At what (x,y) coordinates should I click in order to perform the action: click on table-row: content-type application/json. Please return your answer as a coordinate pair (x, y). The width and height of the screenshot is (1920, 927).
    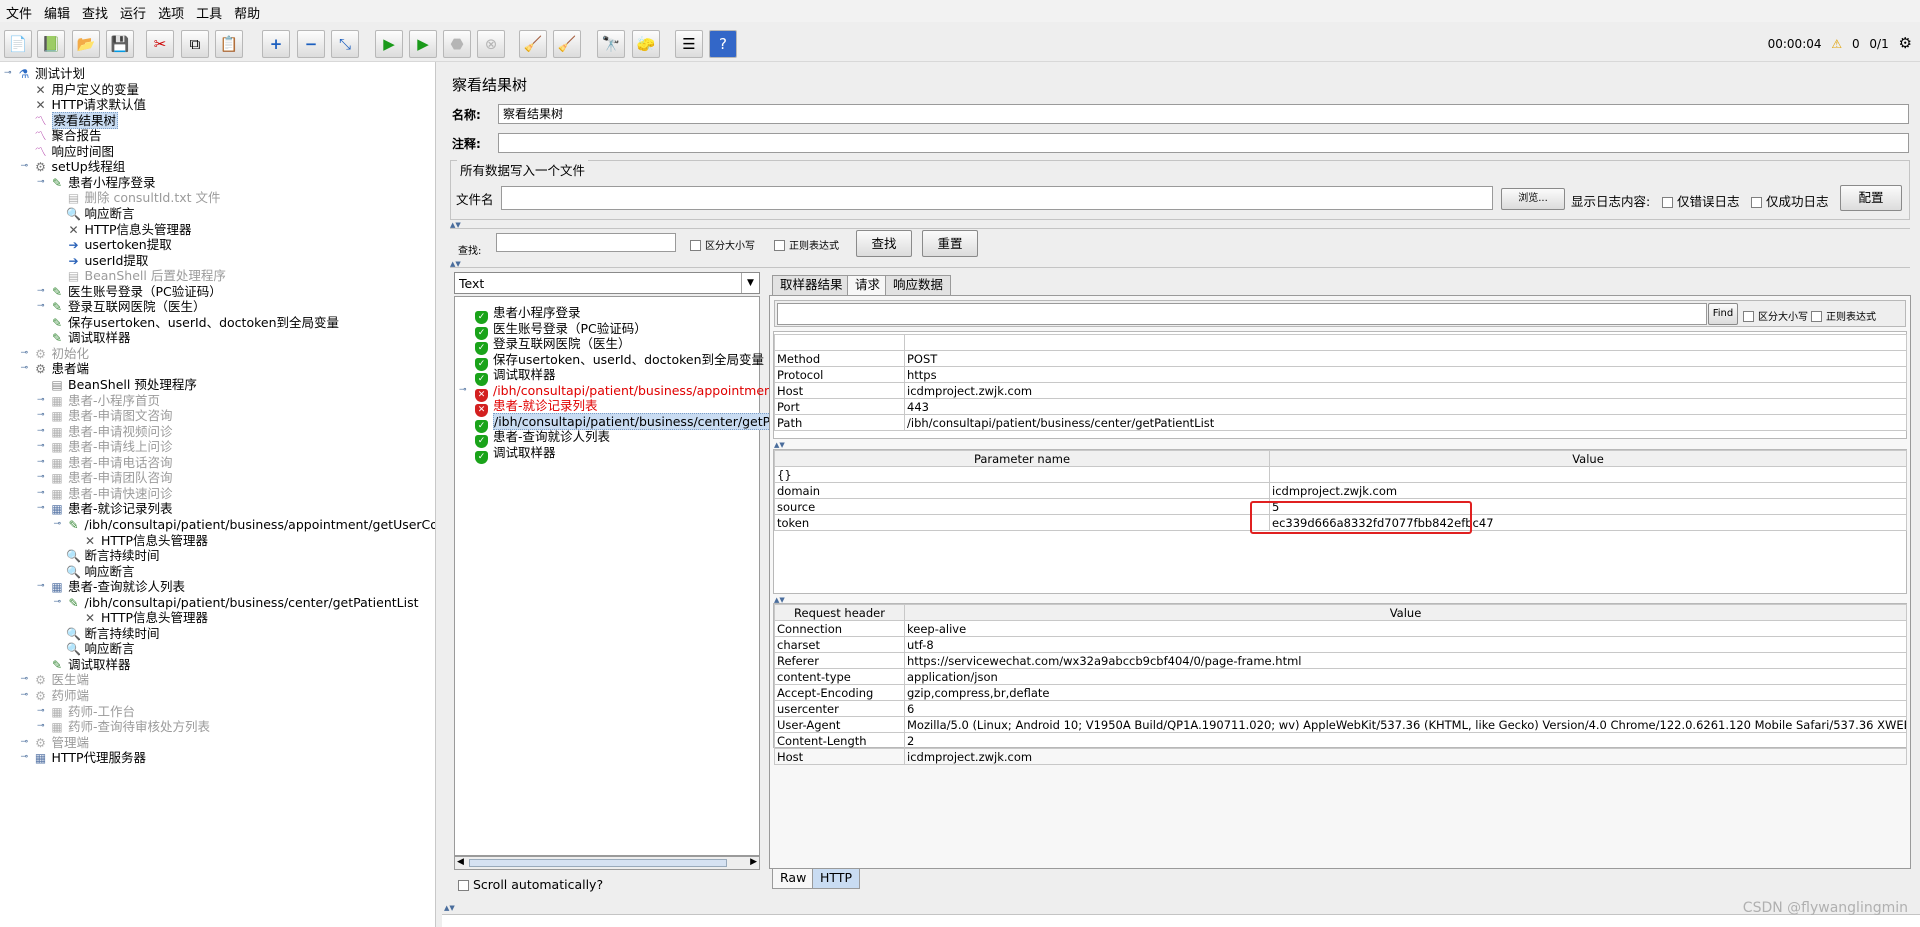
    Looking at the image, I should click on (1340, 676).